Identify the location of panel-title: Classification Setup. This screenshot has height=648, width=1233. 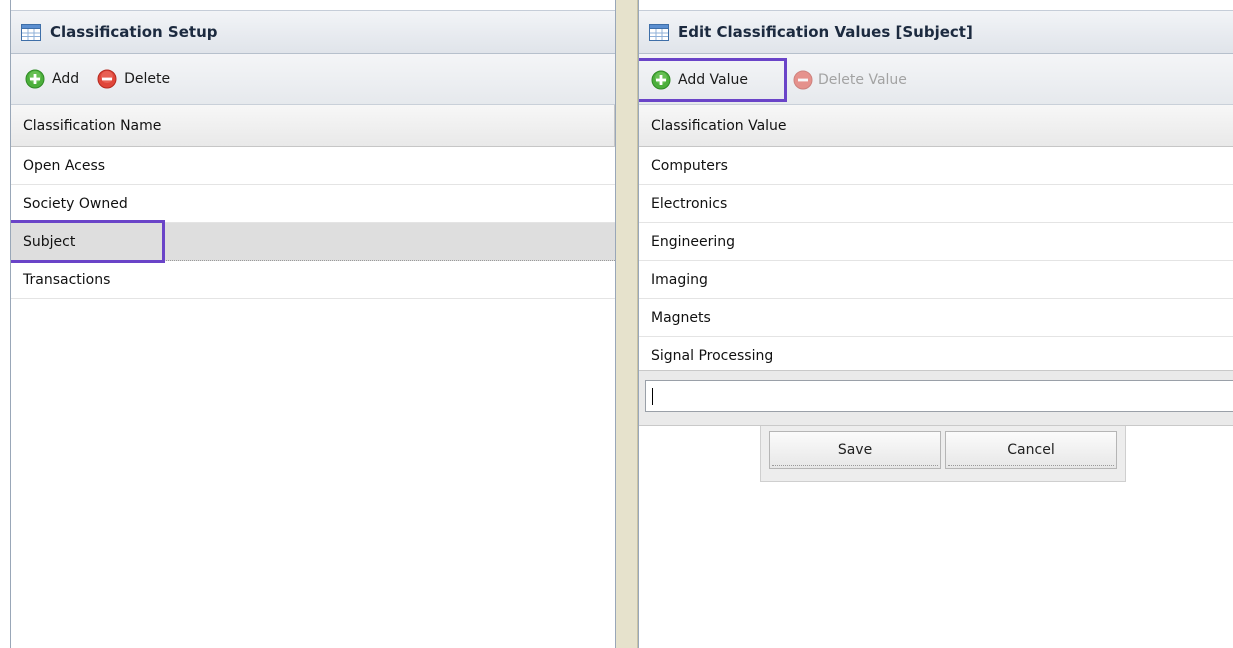
(134, 32).